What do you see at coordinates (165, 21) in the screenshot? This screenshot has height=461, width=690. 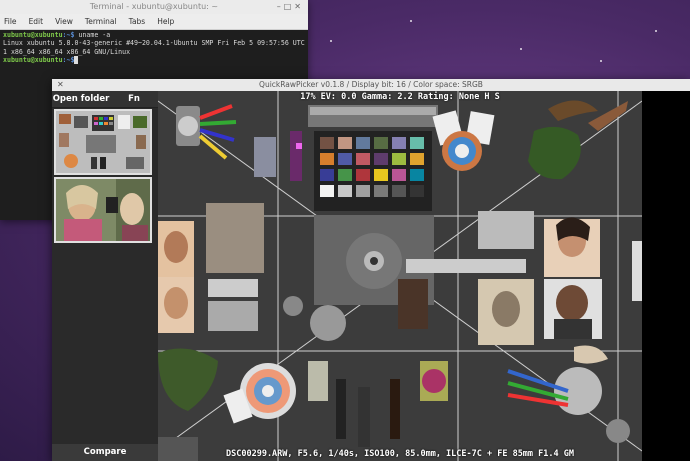 I see `menu-help: Help` at bounding box center [165, 21].